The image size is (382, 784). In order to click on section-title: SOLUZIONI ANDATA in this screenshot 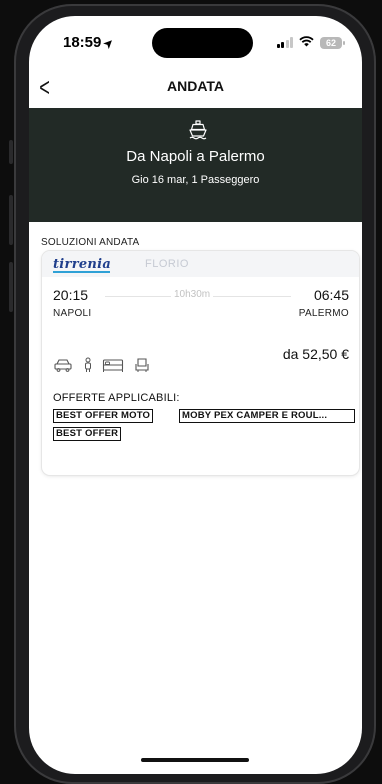, I will do `click(90, 242)`.